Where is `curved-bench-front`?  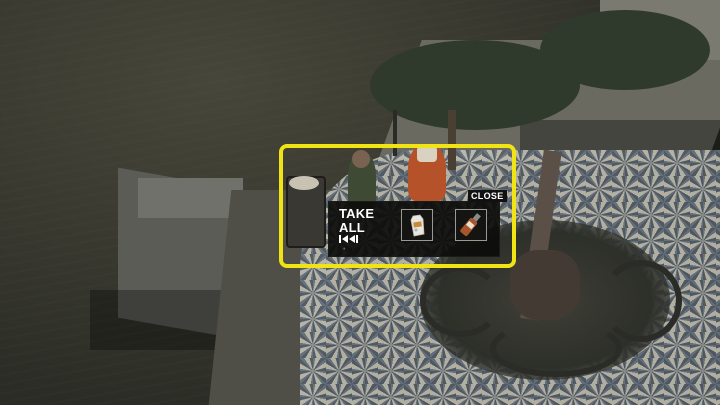 curved-bench-front is located at coordinates (556, 348).